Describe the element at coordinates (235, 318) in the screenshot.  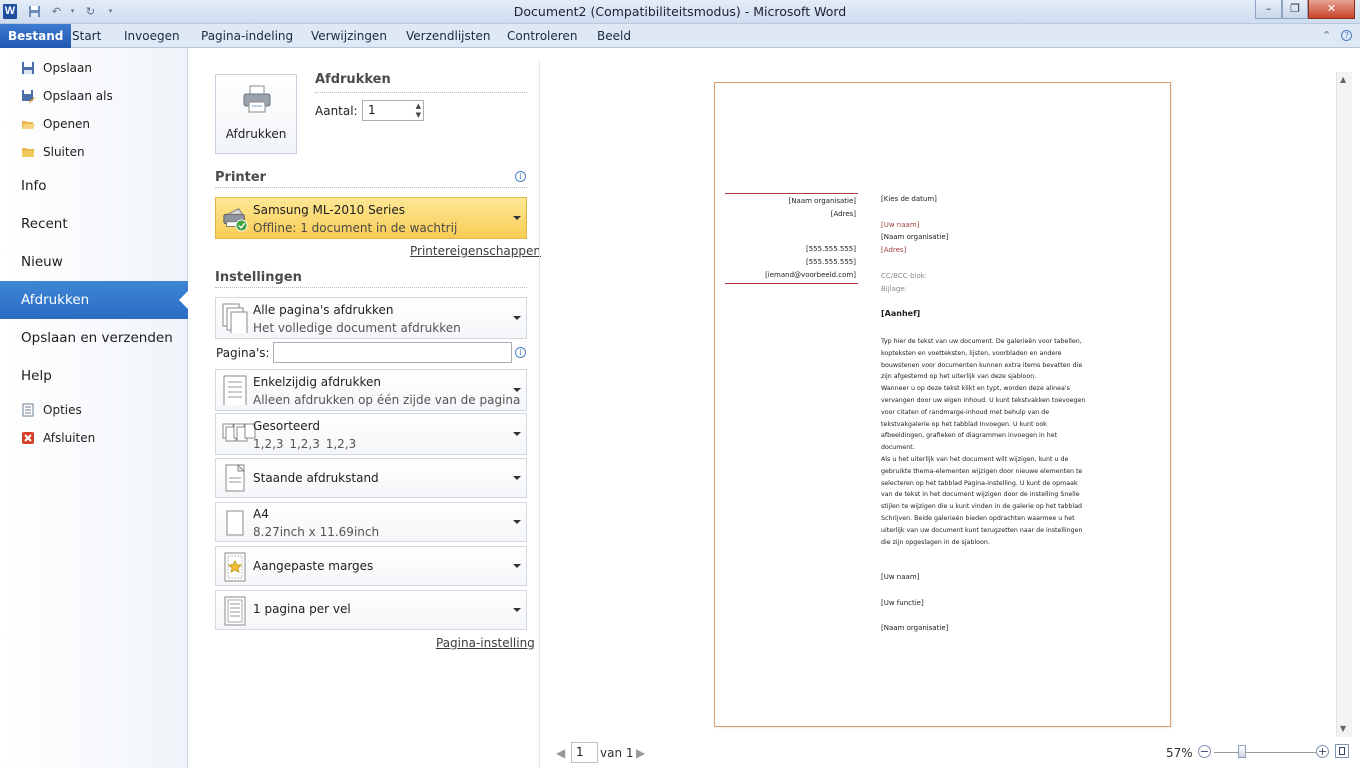
I see `pages-icon` at that location.